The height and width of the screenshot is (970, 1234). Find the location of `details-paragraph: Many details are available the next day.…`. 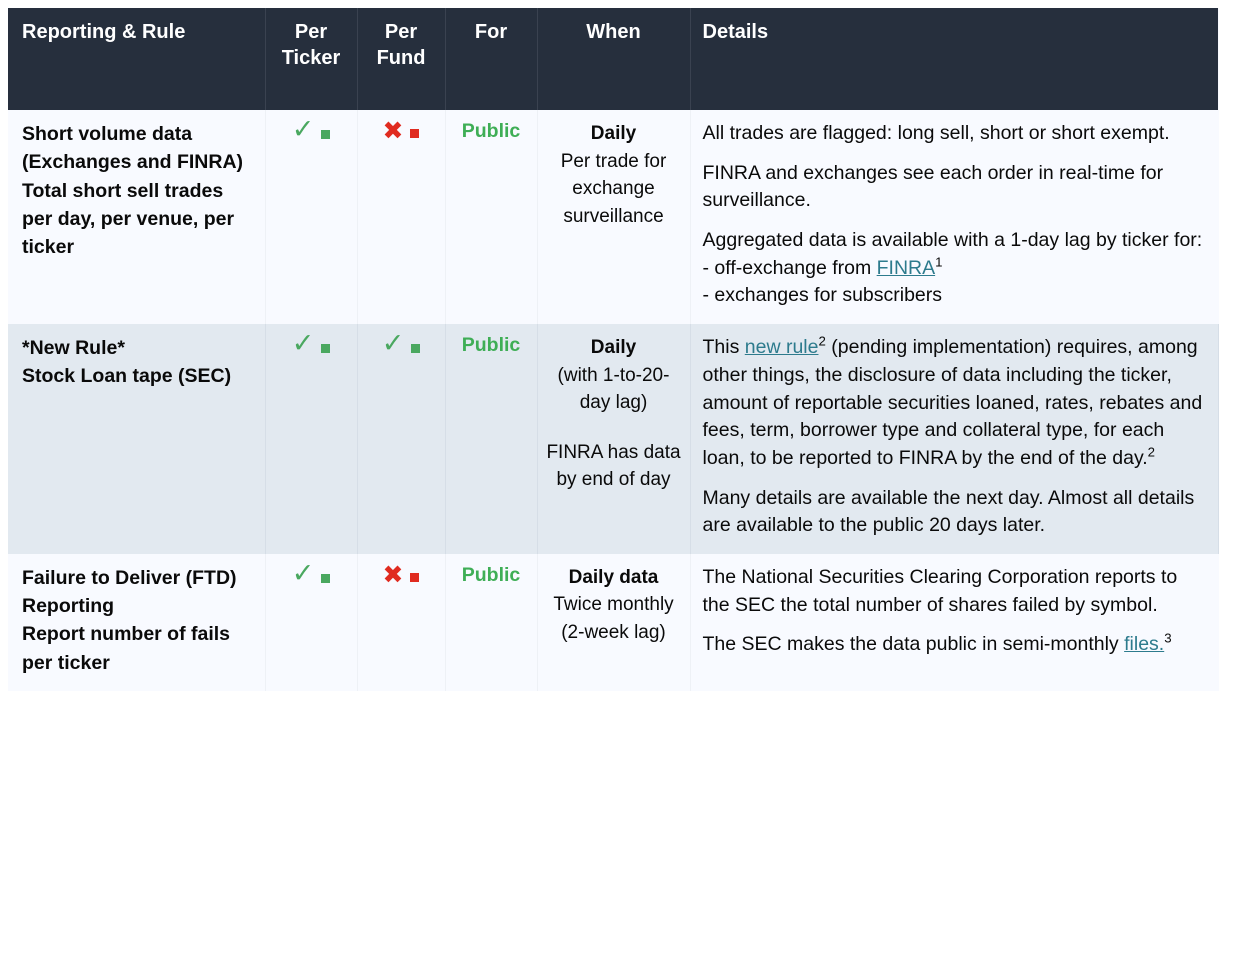

details-paragraph: Many details are available the next day.… is located at coordinates (948, 511).